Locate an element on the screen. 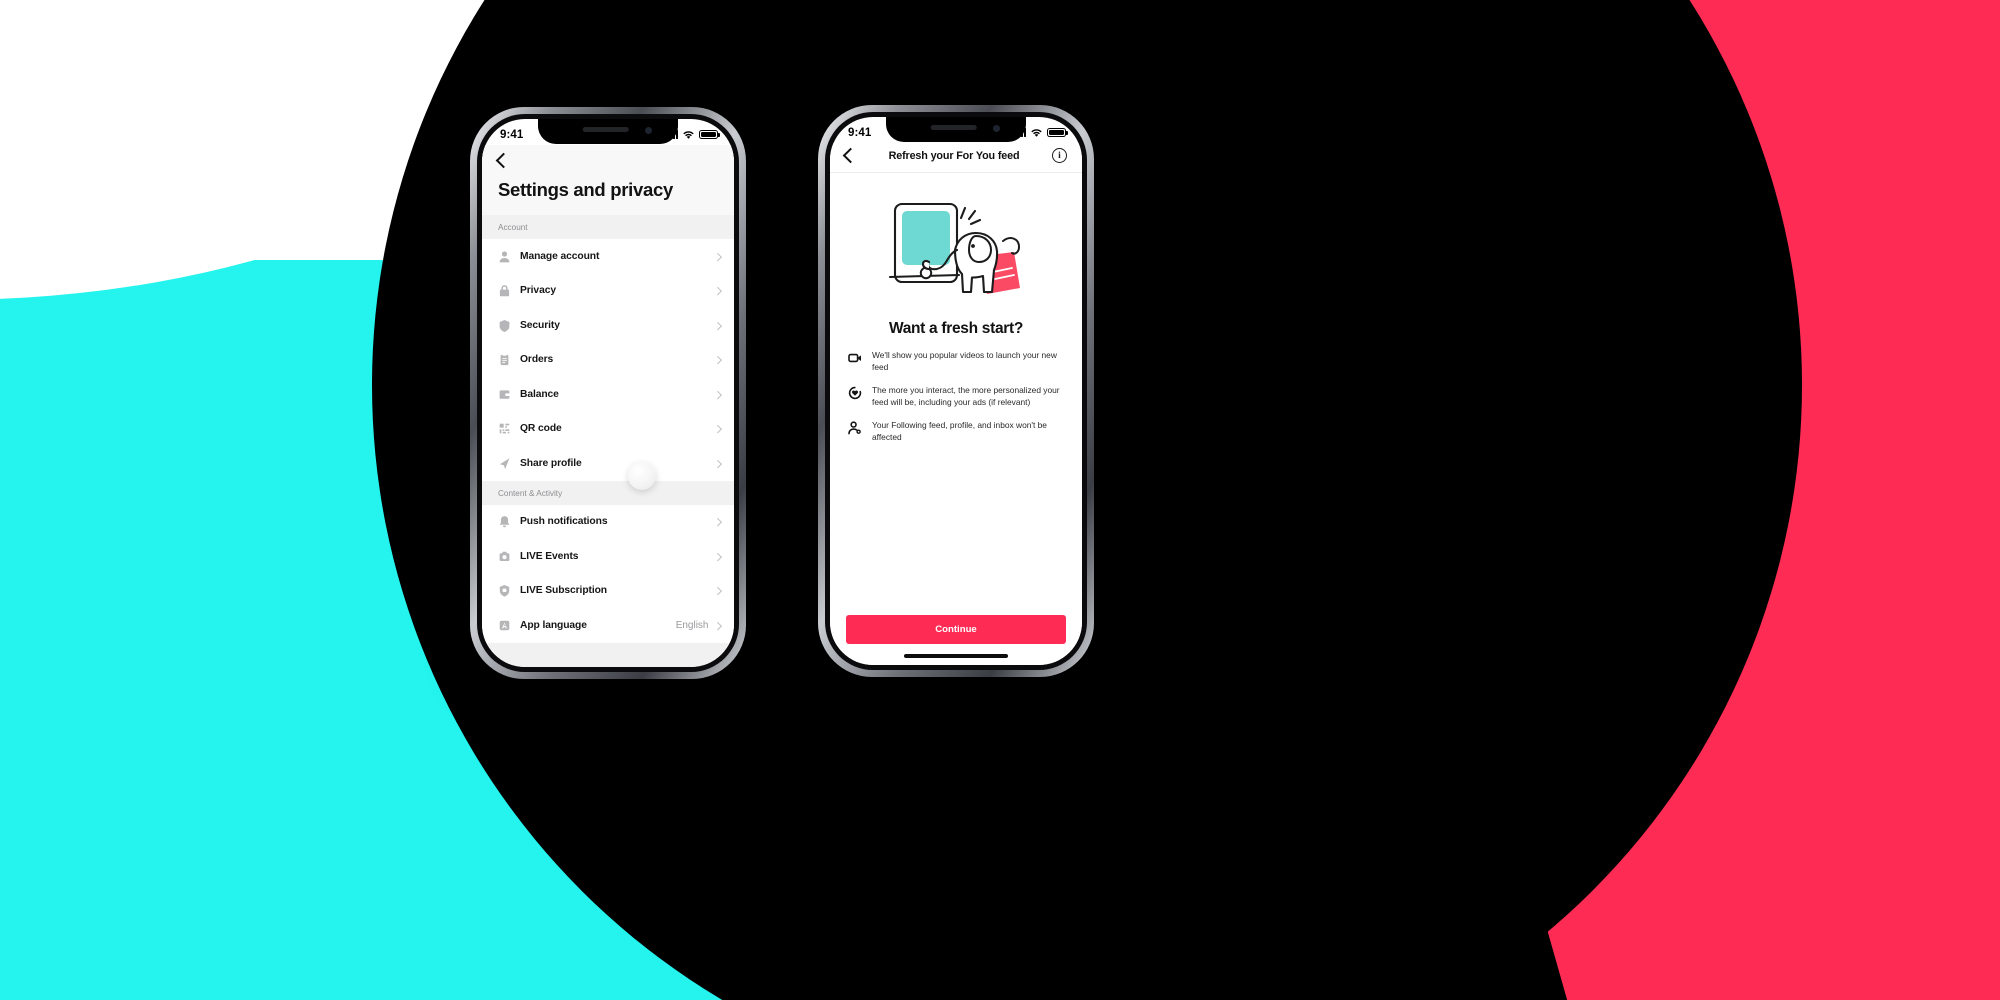 The width and height of the screenshot is (2000, 1000). share-arrow-icon is located at coordinates (504, 463).